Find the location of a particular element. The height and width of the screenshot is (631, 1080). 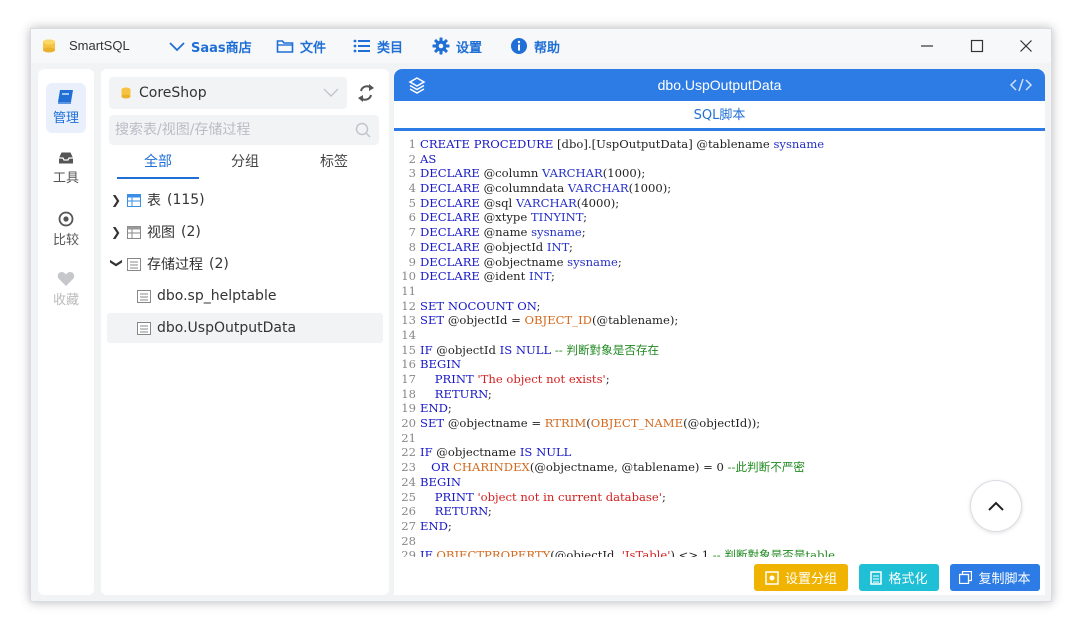

tab-group: 分组 is located at coordinates (245, 165).